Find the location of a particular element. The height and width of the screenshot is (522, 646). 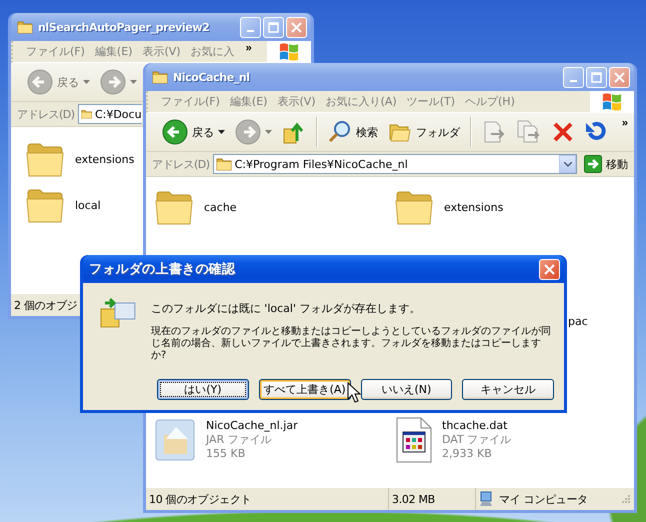

folders-button: フォルダ is located at coordinates (424, 132).